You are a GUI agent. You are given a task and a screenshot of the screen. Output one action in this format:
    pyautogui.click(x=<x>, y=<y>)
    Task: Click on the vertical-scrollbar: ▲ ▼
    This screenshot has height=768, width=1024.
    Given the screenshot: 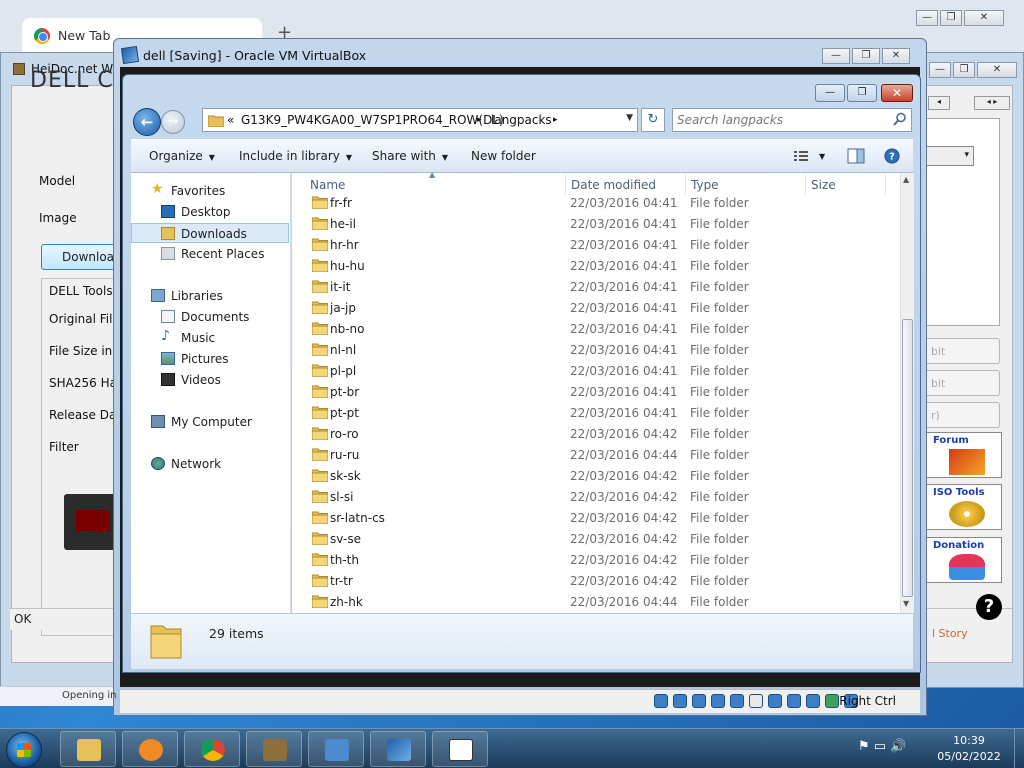 What is the action you would take?
    pyautogui.click(x=907, y=393)
    